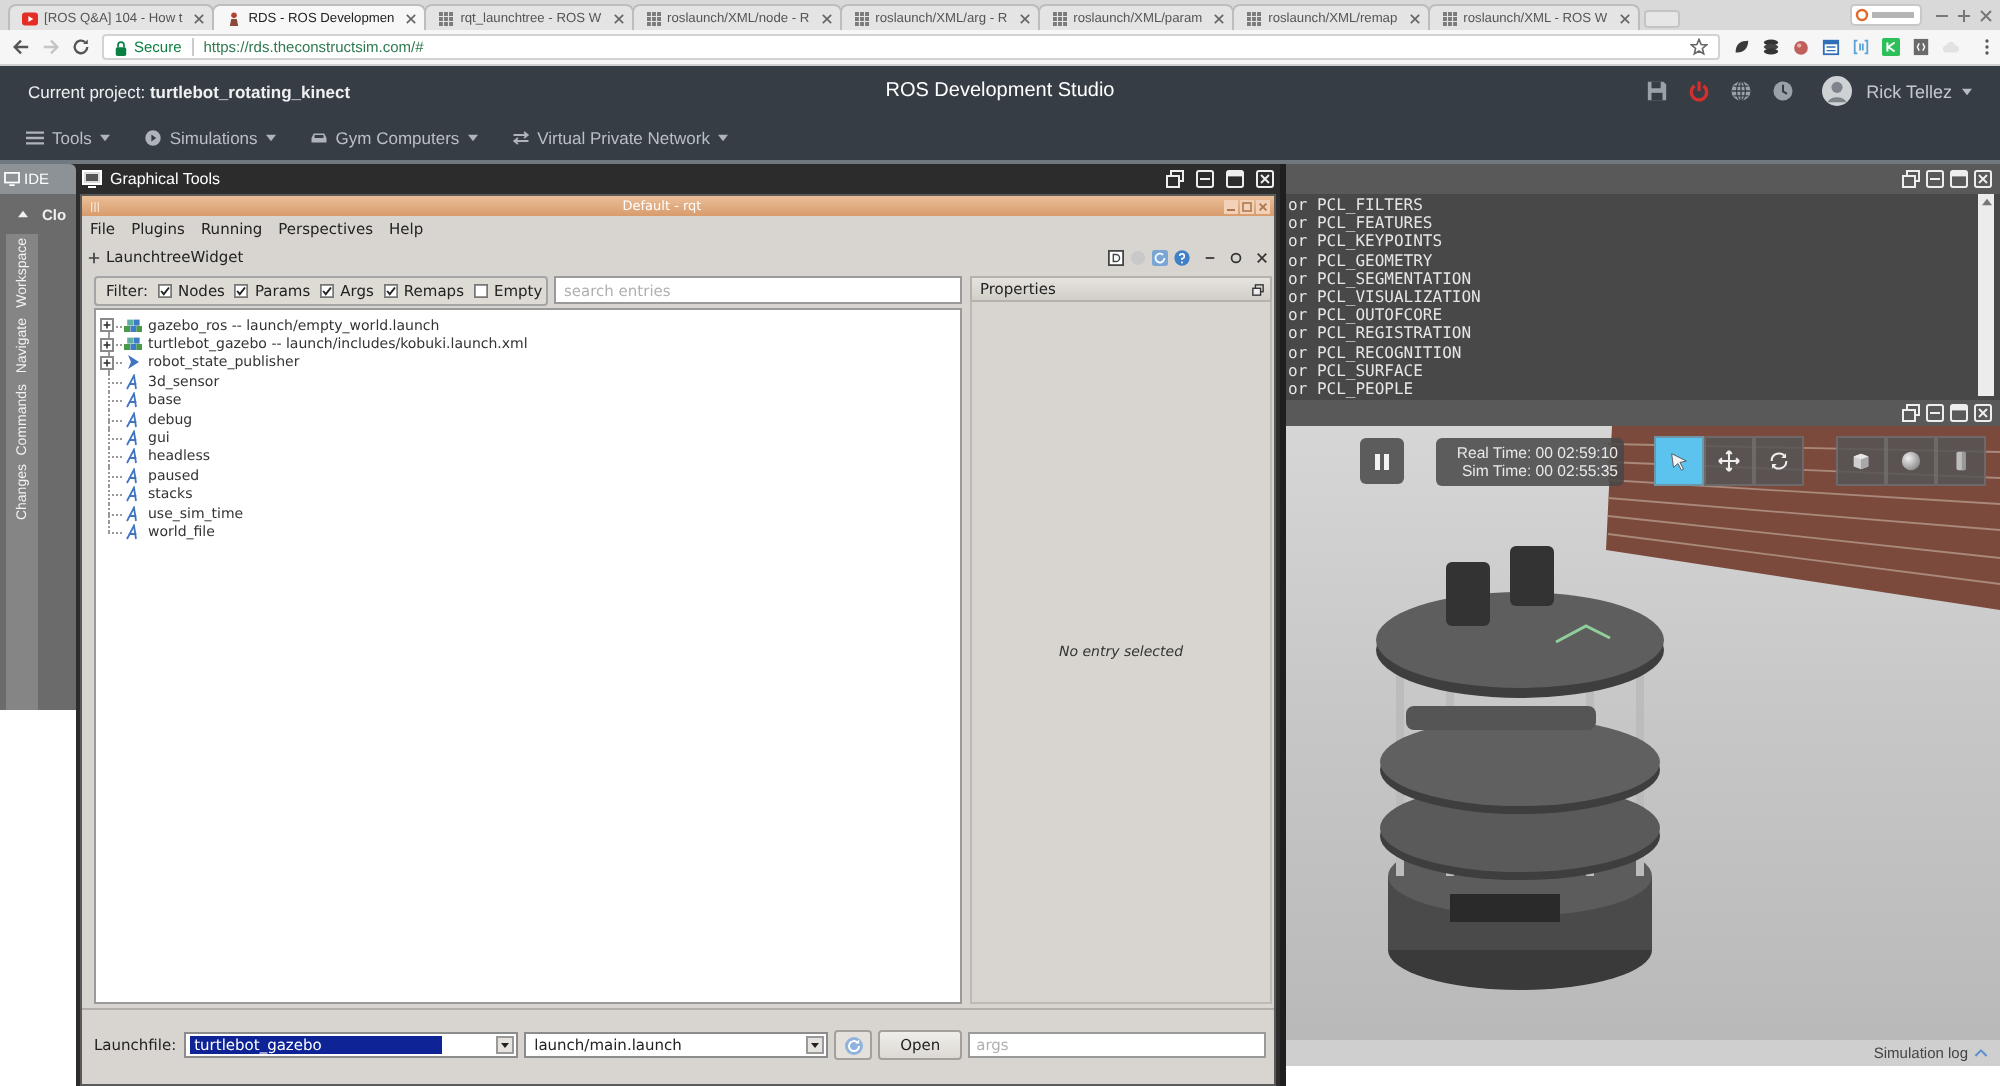 This screenshot has width=2000, height=1086. Describe the element at coordinates (234, 18) in the screenshot. I see `figure-icon` at that location.